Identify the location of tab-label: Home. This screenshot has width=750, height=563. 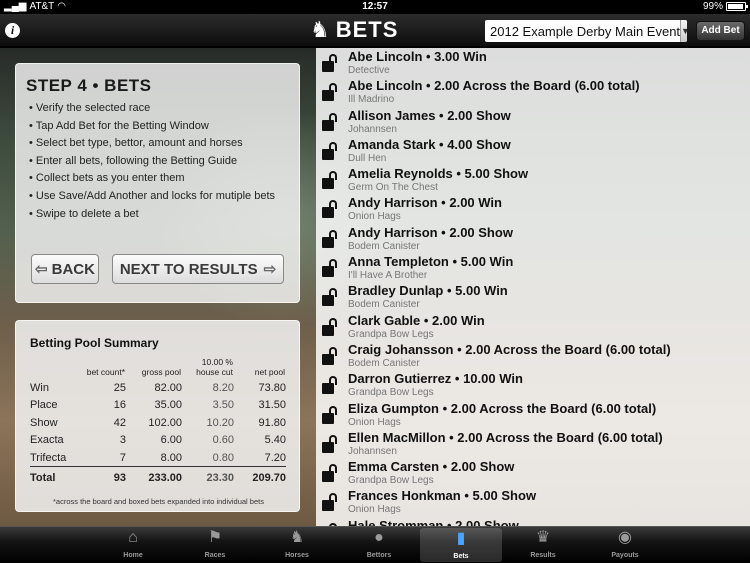
(133, 555).